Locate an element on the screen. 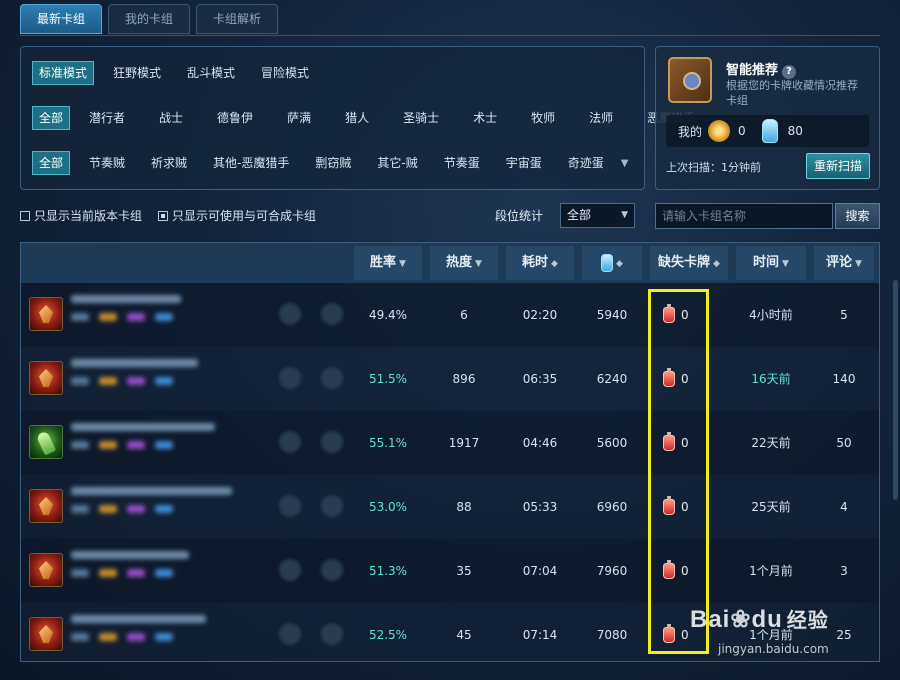  class-hunter: 猎人 is located at coordinates (357, 118).